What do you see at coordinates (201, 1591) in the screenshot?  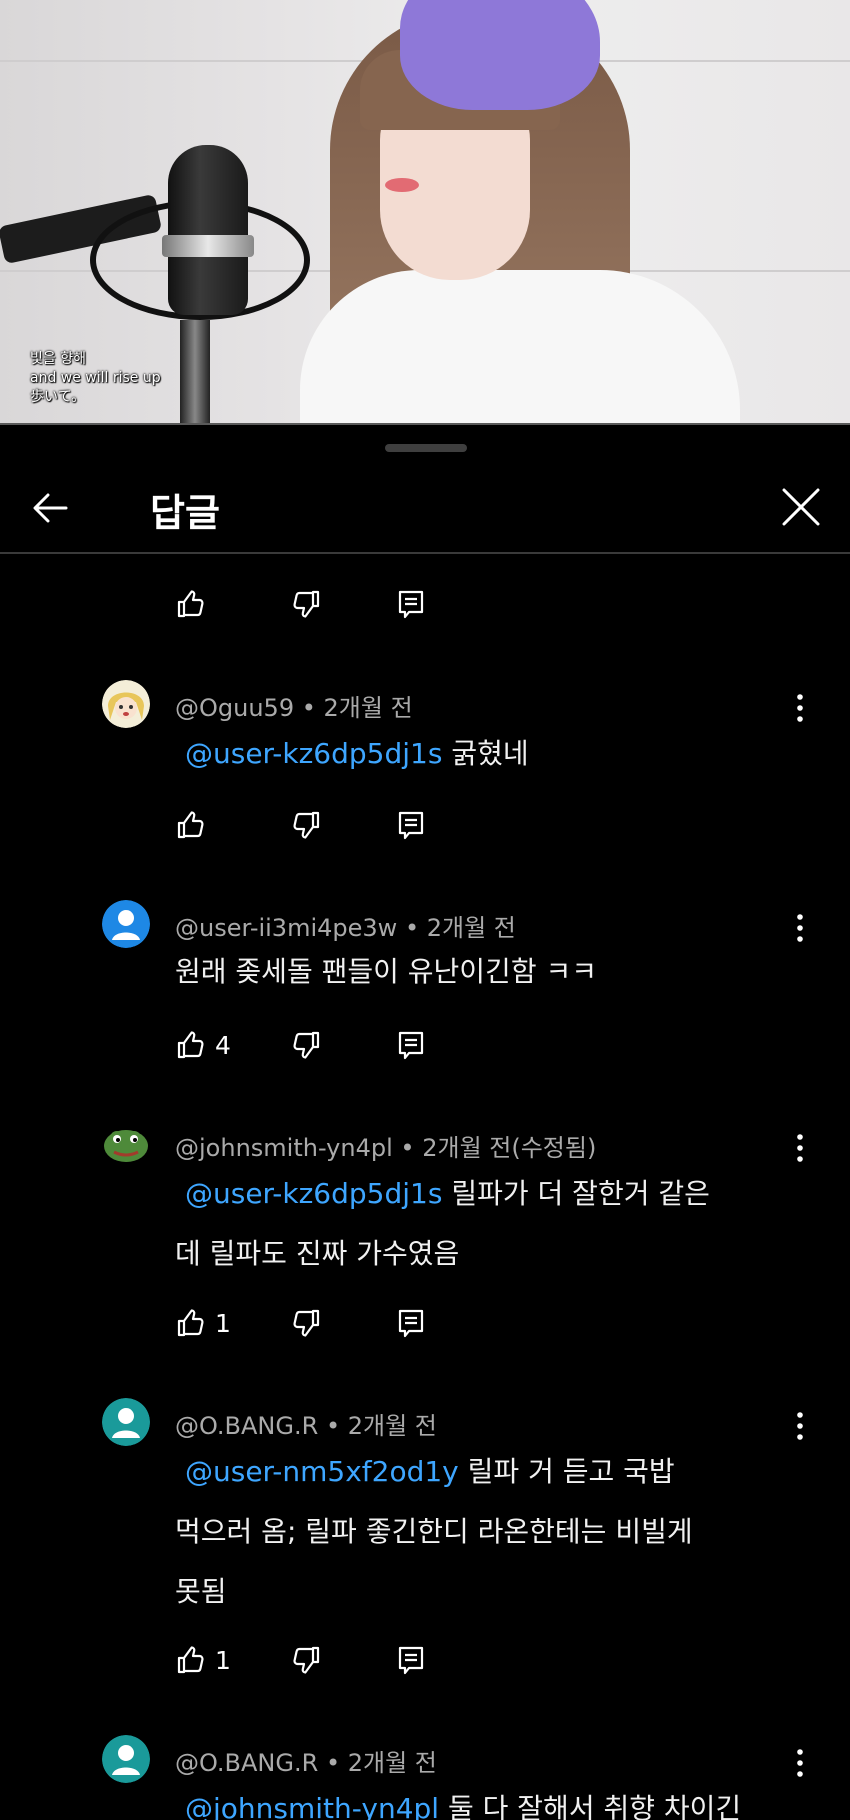 I see `comment-text-line: 못됨` at bounding box center [201, 1591].